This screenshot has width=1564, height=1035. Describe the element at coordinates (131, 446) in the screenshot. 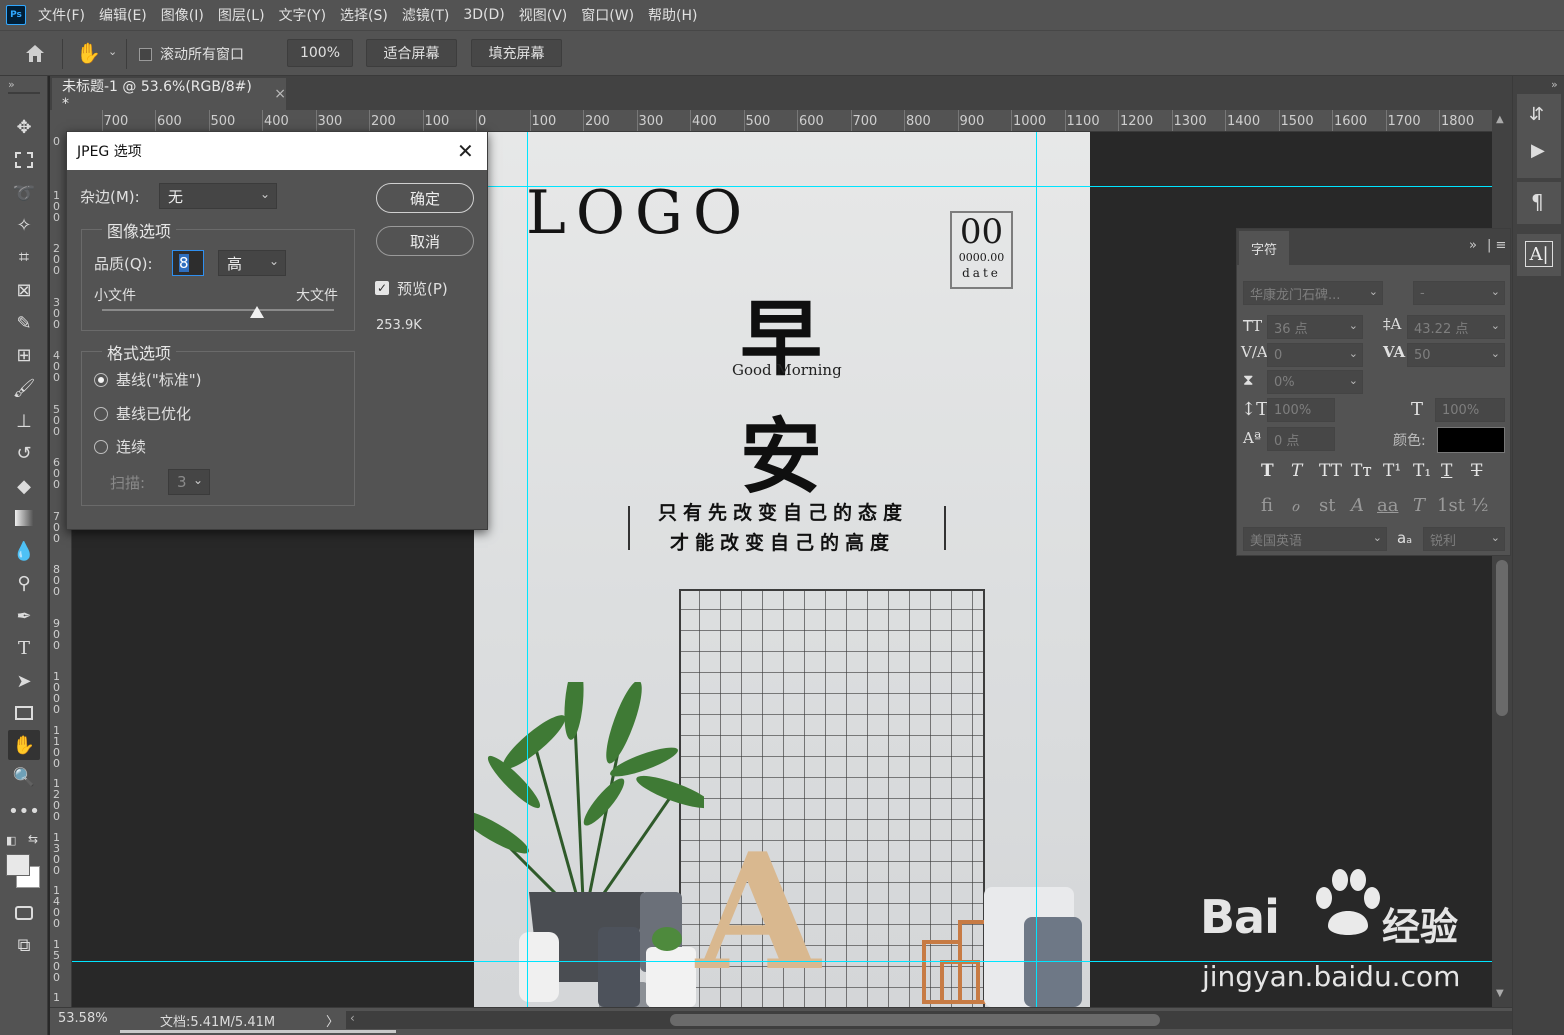

I see `progressive-label: 连续` at that location.